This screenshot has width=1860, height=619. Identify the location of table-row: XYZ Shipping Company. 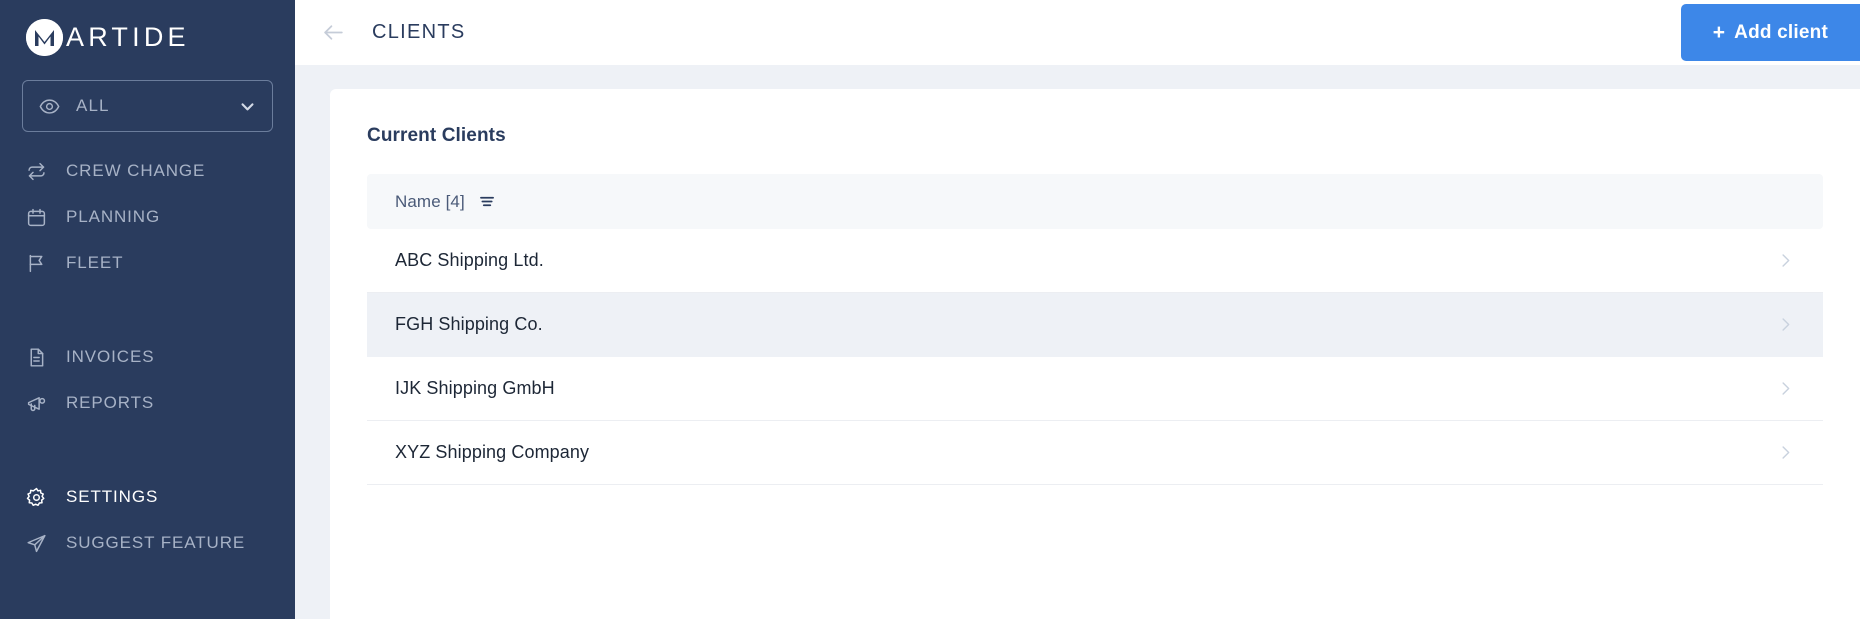
(1095, 453).